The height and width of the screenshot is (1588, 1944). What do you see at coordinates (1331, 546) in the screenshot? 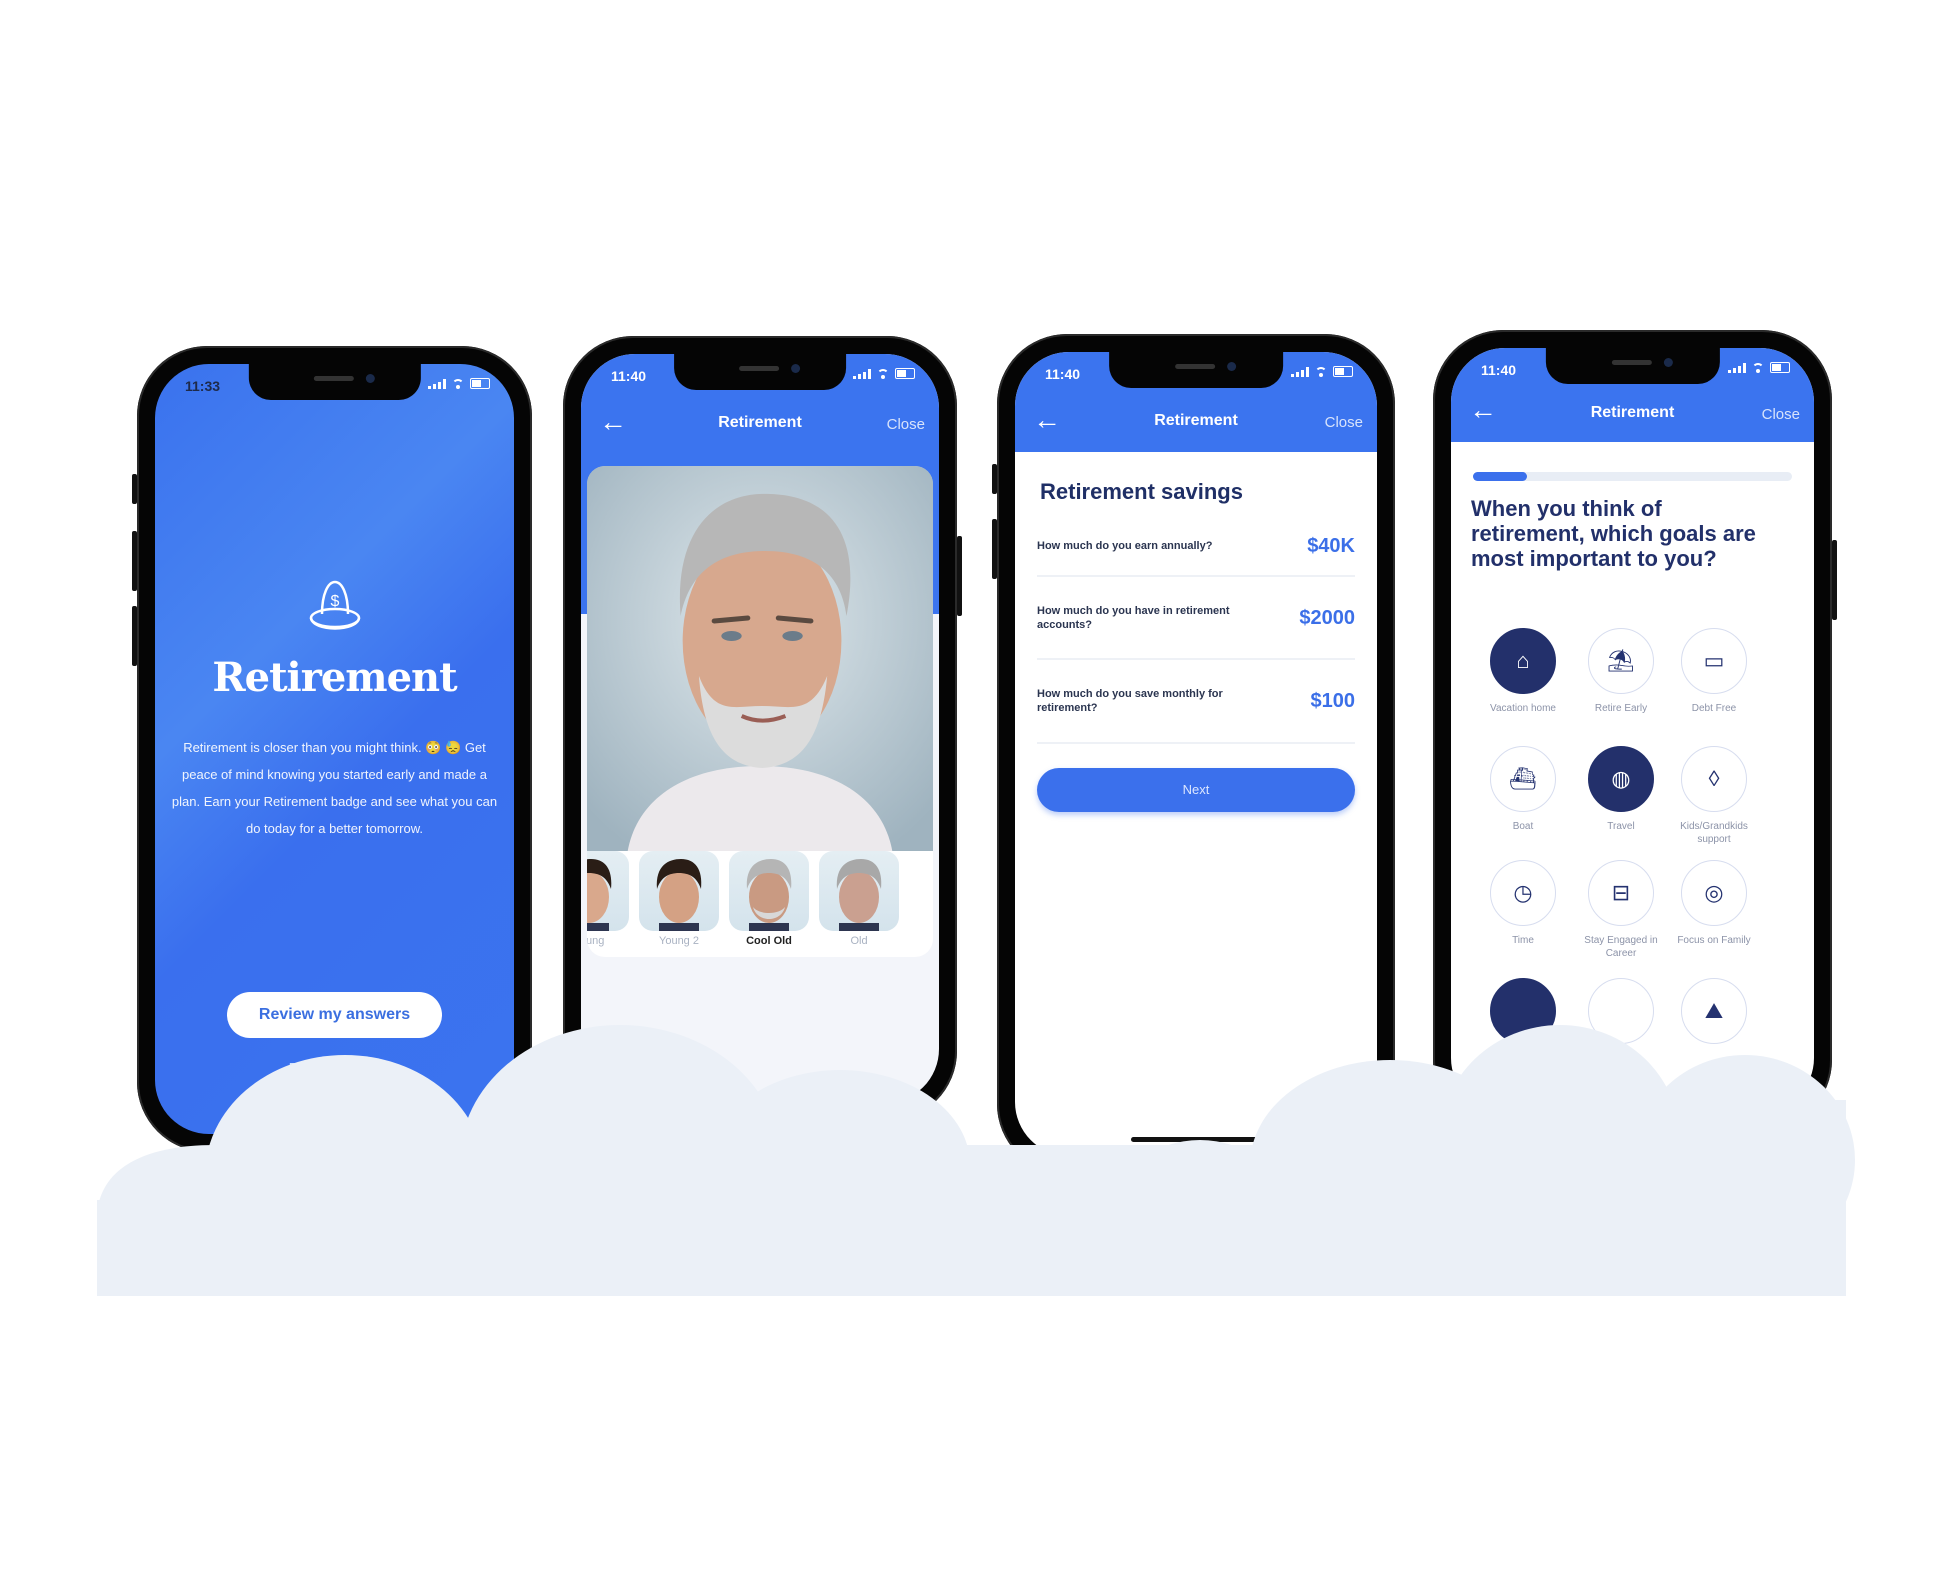
I see `savings-value: $40K` at bounding box center [1331, 546].